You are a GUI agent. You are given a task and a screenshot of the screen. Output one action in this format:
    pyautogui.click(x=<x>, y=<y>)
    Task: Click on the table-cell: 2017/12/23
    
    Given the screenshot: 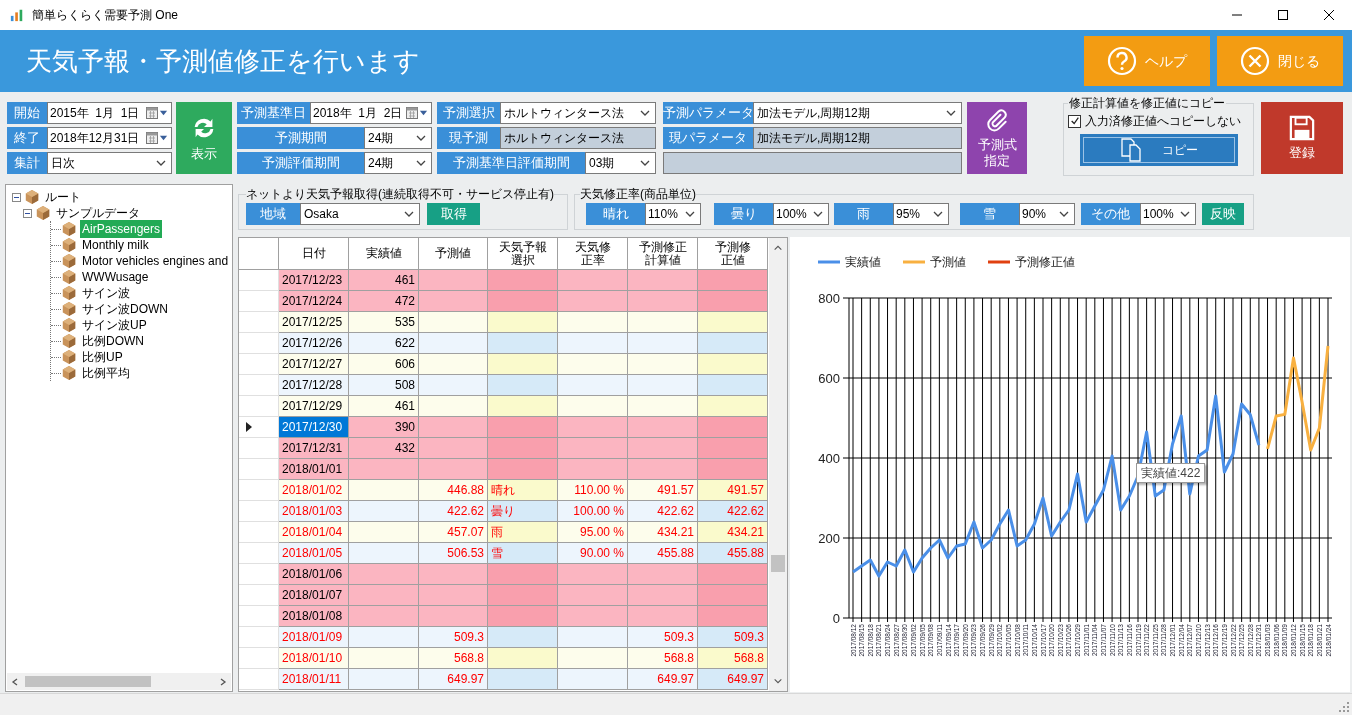 What is the action you would take?
    pyautogui.click(x=314, y=280)
    